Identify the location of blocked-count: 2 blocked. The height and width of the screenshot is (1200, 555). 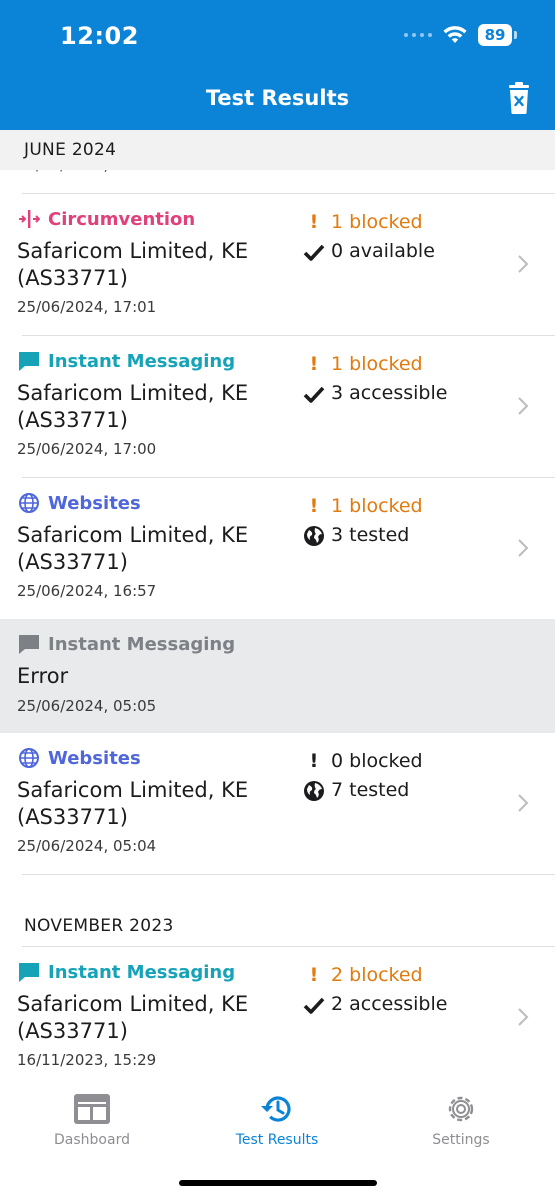
(377, 975).